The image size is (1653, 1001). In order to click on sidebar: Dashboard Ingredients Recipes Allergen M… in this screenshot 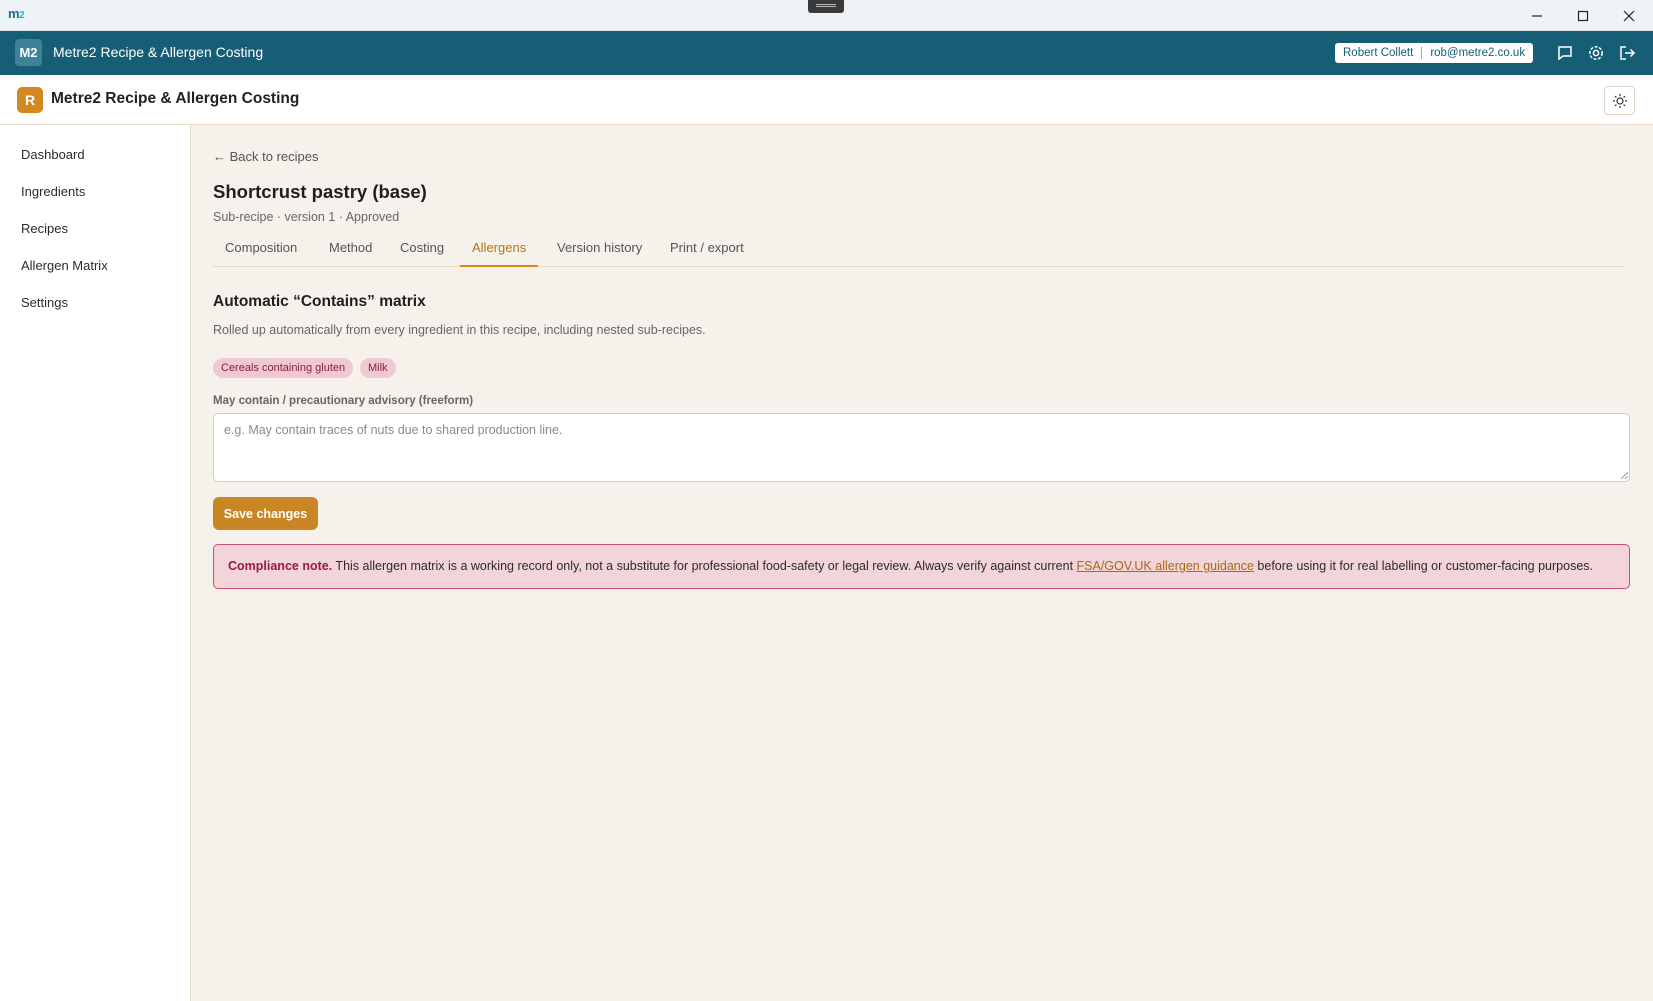, I will do `click(95, 563)`.